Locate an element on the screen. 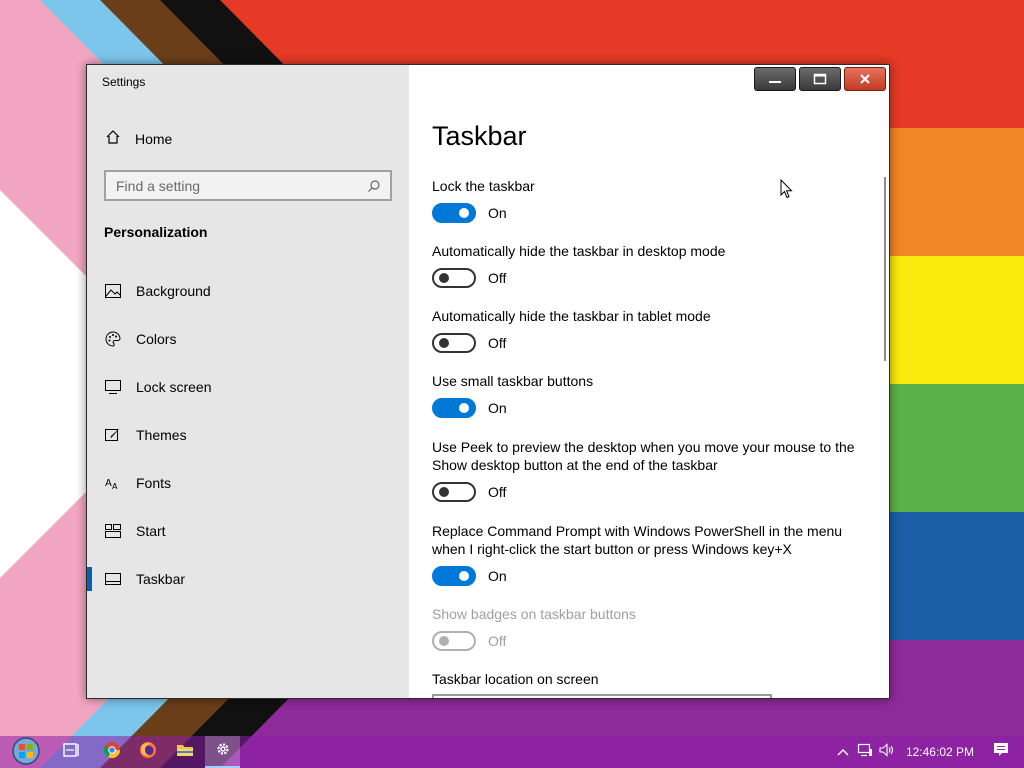  system-tray: 12:46:02 PM is located at coordinates (928, 752).